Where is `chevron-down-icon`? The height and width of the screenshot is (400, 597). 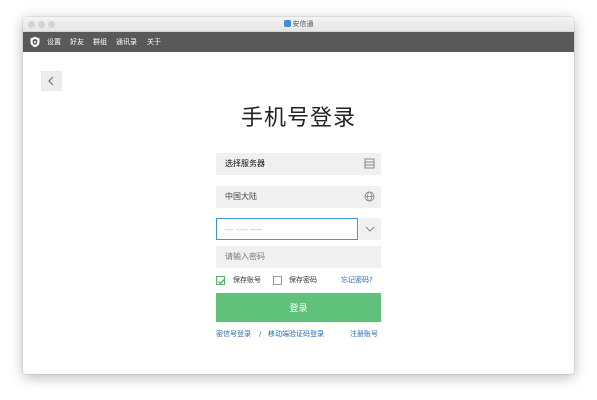 chevron-down-icon is located at coordinates (370, 229).